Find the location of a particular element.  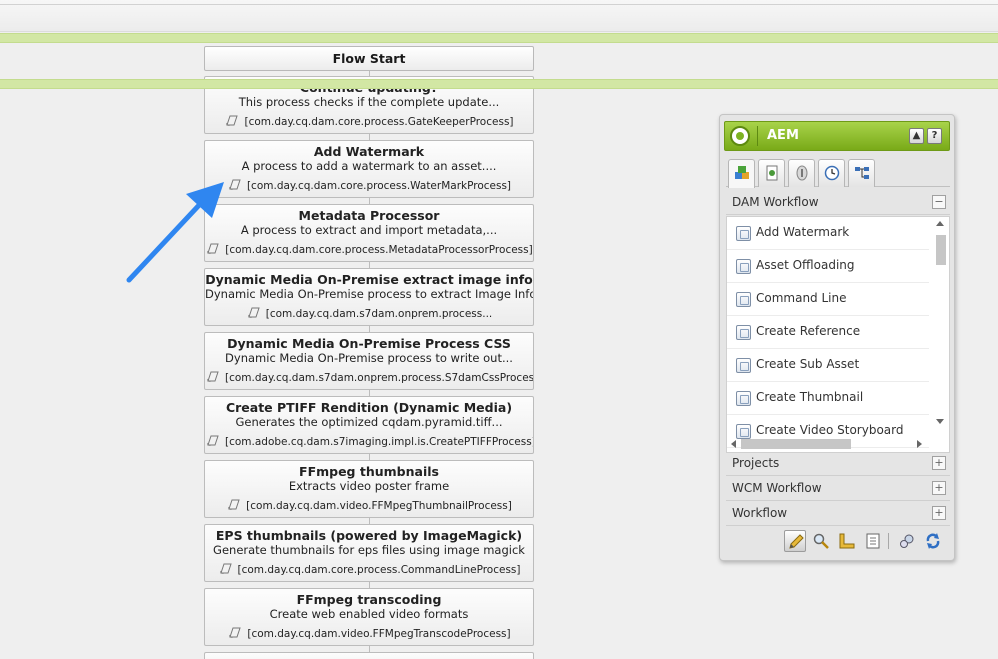

list-item-label: Create Sub Asset is located at coordinates (808, 364).